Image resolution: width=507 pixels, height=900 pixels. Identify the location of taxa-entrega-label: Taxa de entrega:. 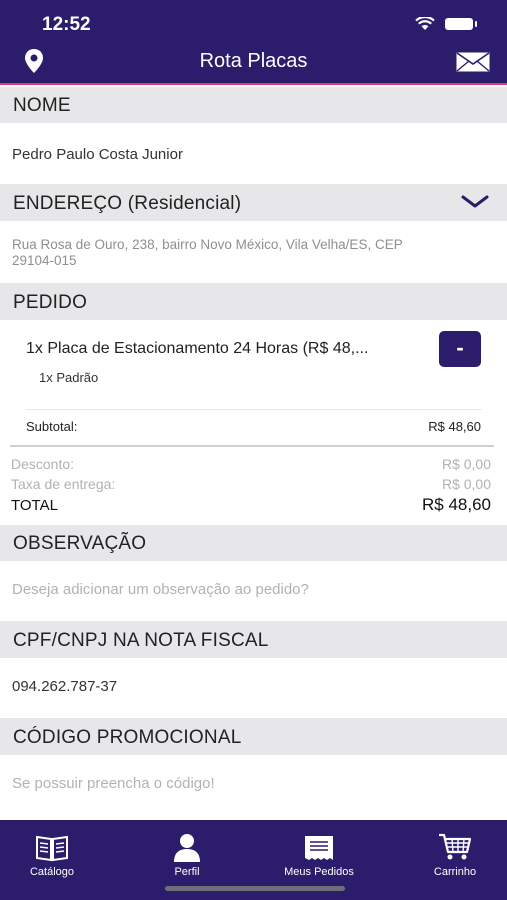
(63, 484).